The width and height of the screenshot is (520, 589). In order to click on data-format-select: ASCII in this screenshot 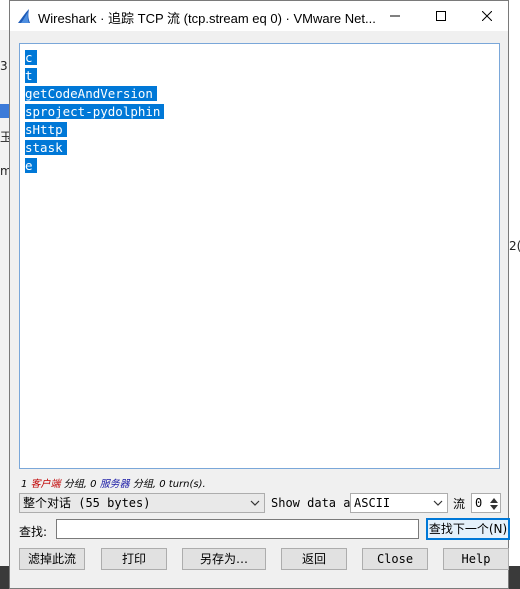, I will do `click(399, 503)`.